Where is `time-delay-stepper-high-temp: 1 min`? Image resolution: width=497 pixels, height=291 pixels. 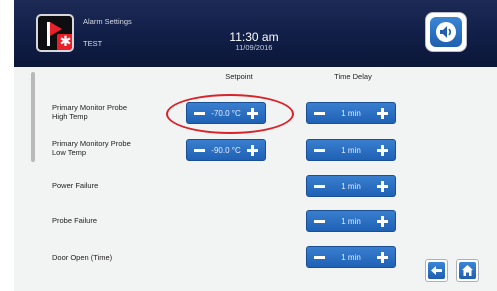 time-delay-stepper-high-temp: 1 min is located at coordinates (351, 113).